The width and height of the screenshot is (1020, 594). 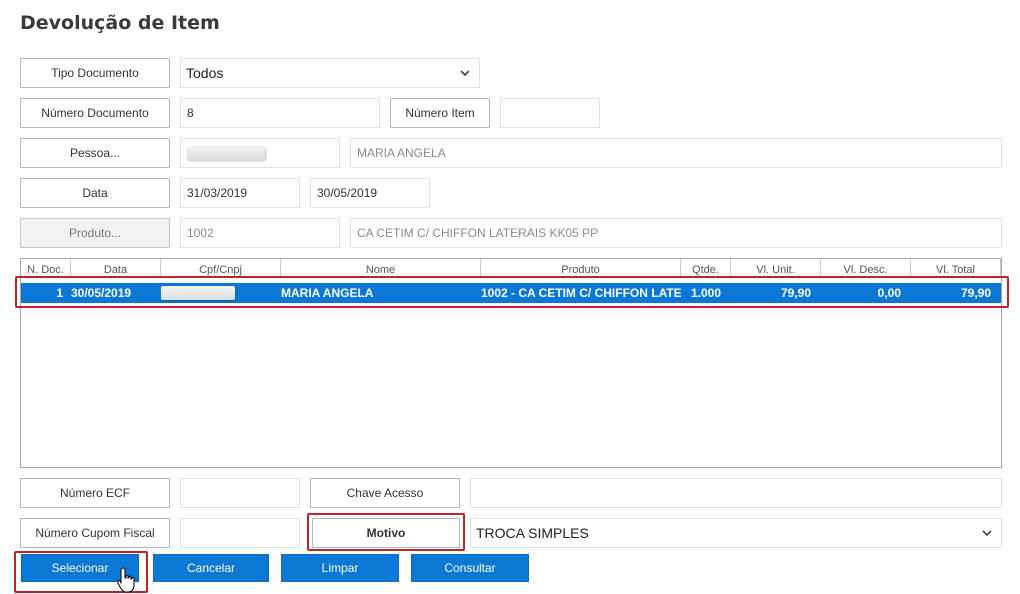 What do you see at coordinates (581, 268) in the screenshot?
I see `col-produto: Produto` at bounding box center [581, 268].